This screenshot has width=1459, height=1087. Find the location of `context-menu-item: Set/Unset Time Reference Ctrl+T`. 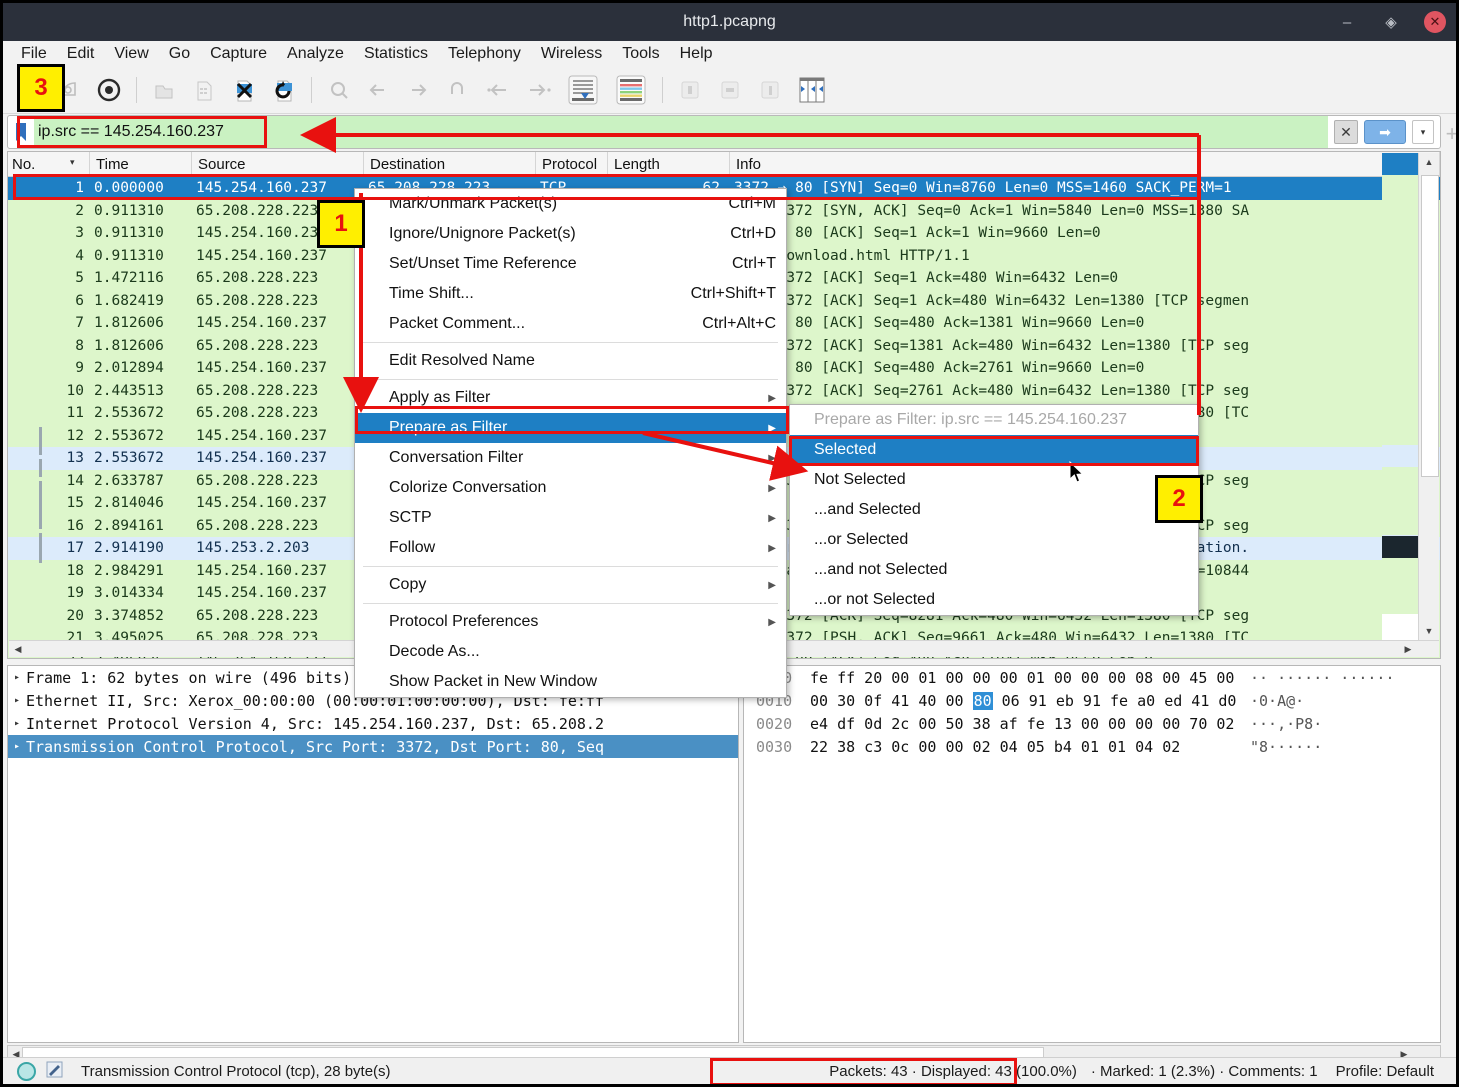

context-menu-item: Set/Unset Time Reference Ctrl+T is located at coordinates (570, 264).